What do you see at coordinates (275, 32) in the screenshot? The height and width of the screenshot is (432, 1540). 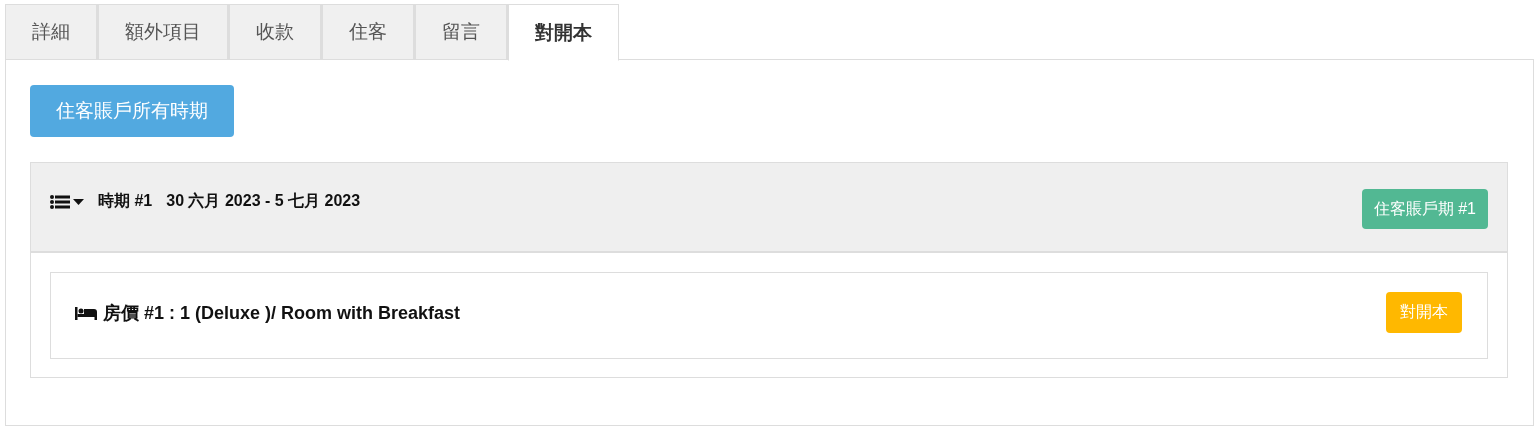 I see `tab: 收款` at bounding box center [275, 32].